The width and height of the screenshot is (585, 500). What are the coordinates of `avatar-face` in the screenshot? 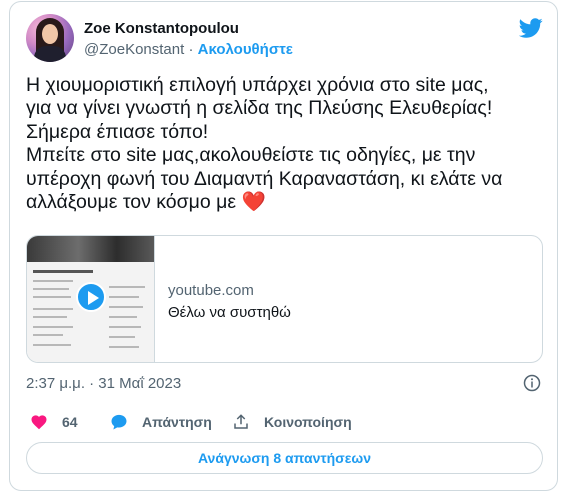 It's located at (50, 34).